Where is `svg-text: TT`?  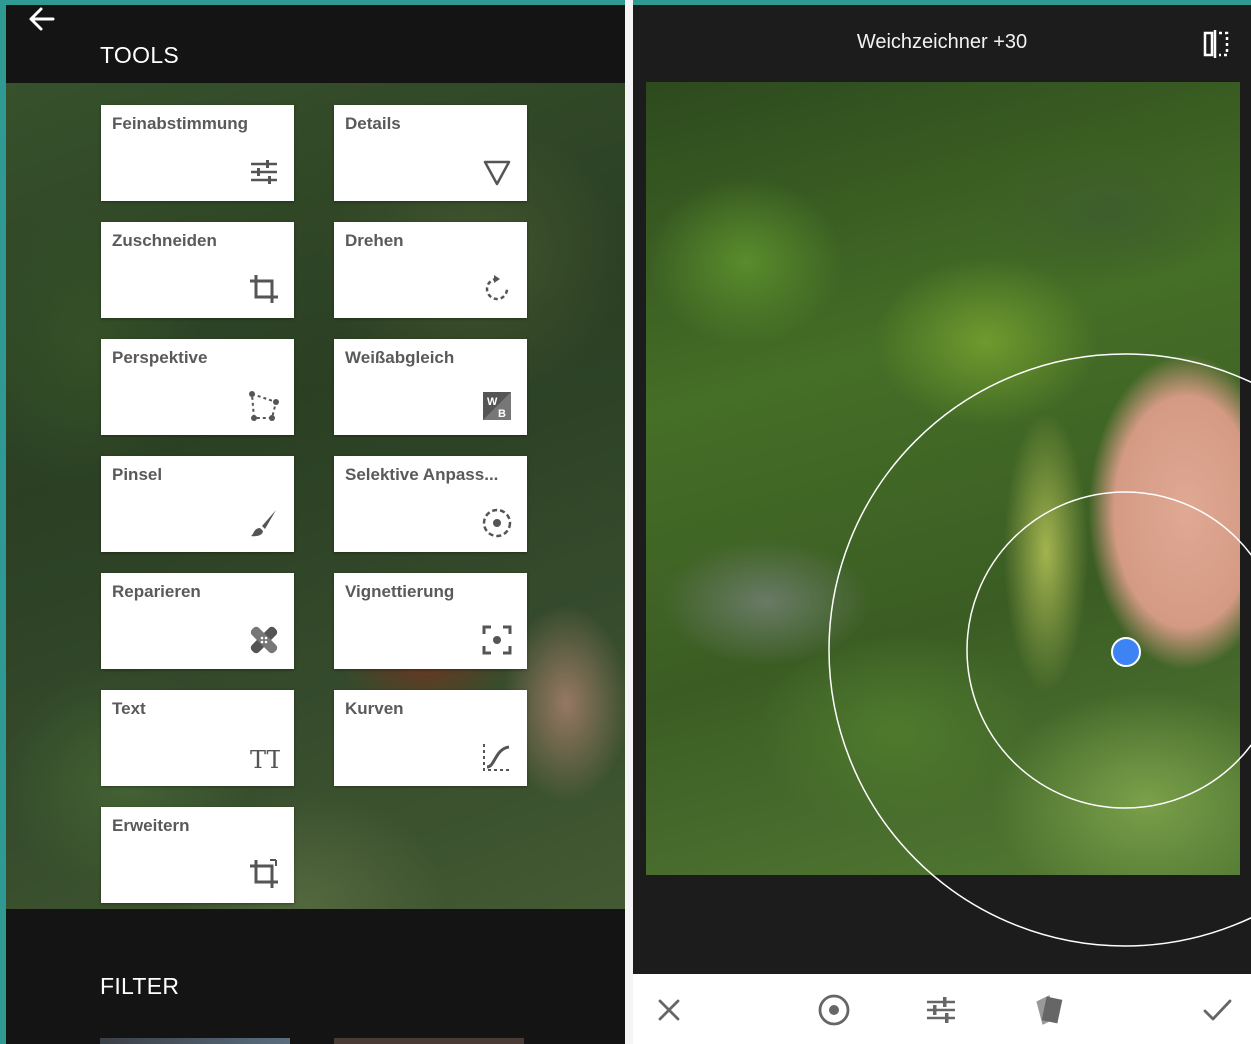 svg-text: TT is located at coordinates (265, 759).